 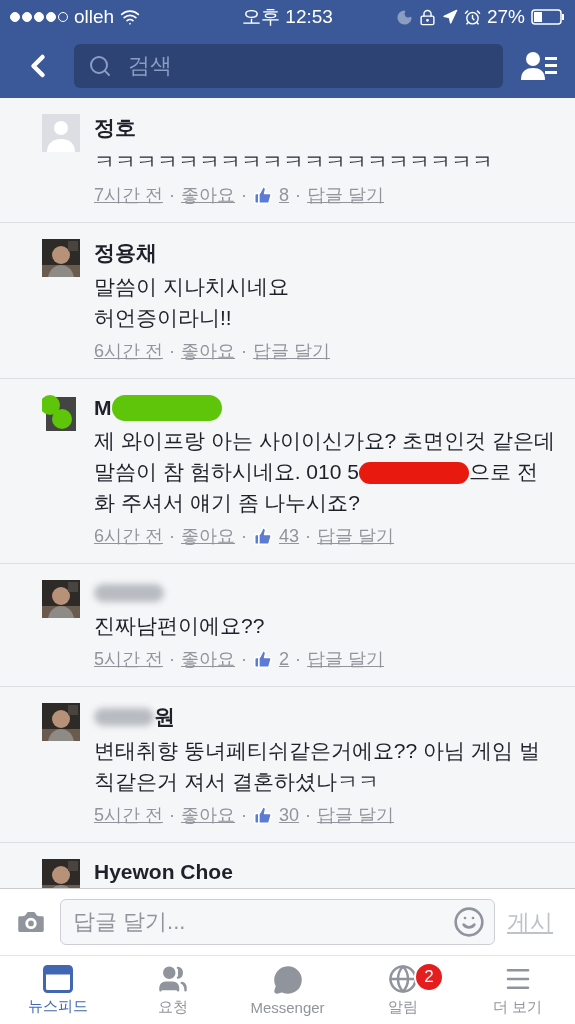 I want to click on clock: 오후 12:53, so click(x=287, y=17).